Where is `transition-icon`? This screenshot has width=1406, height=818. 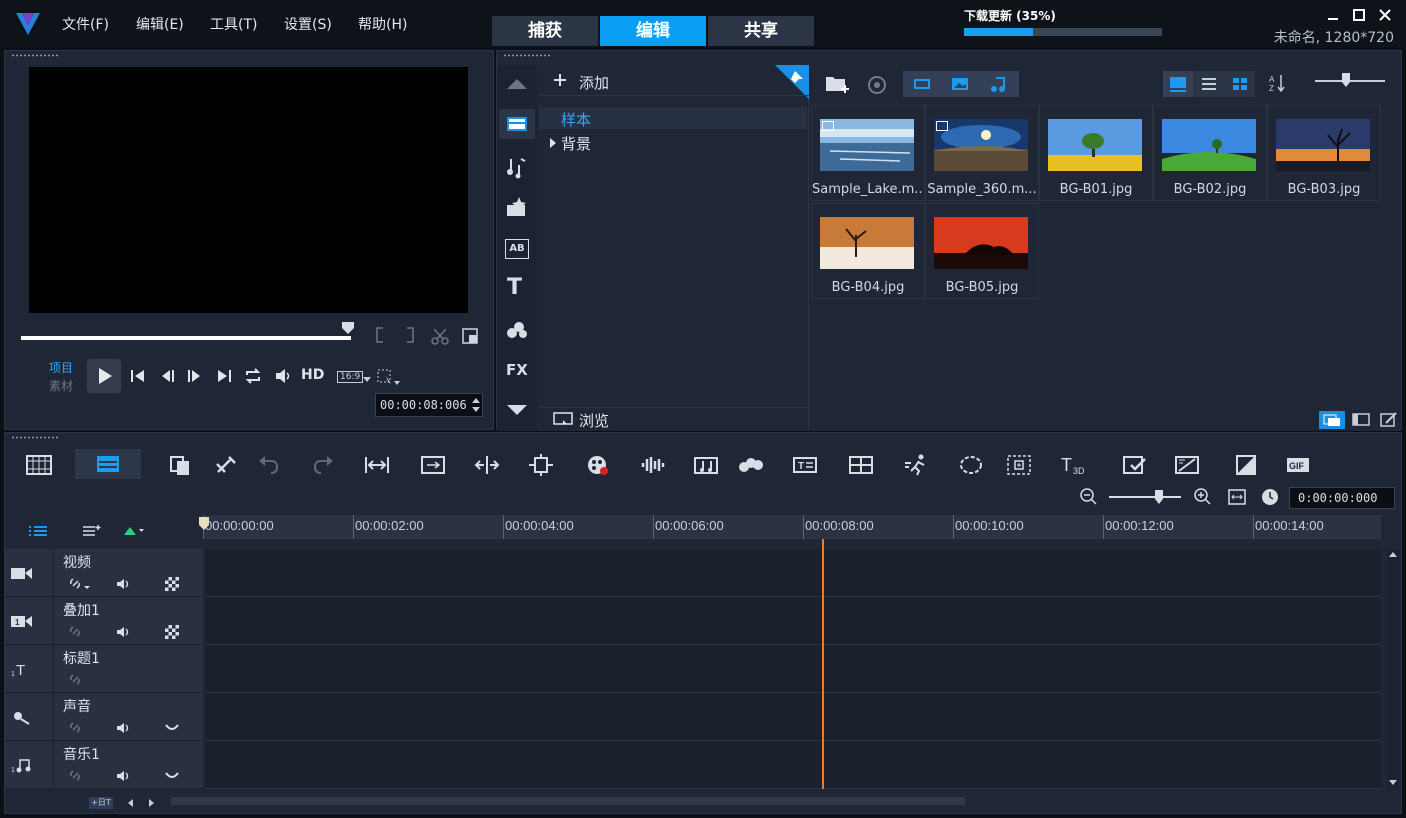
transition-icon is located at coordinates (517, 207).